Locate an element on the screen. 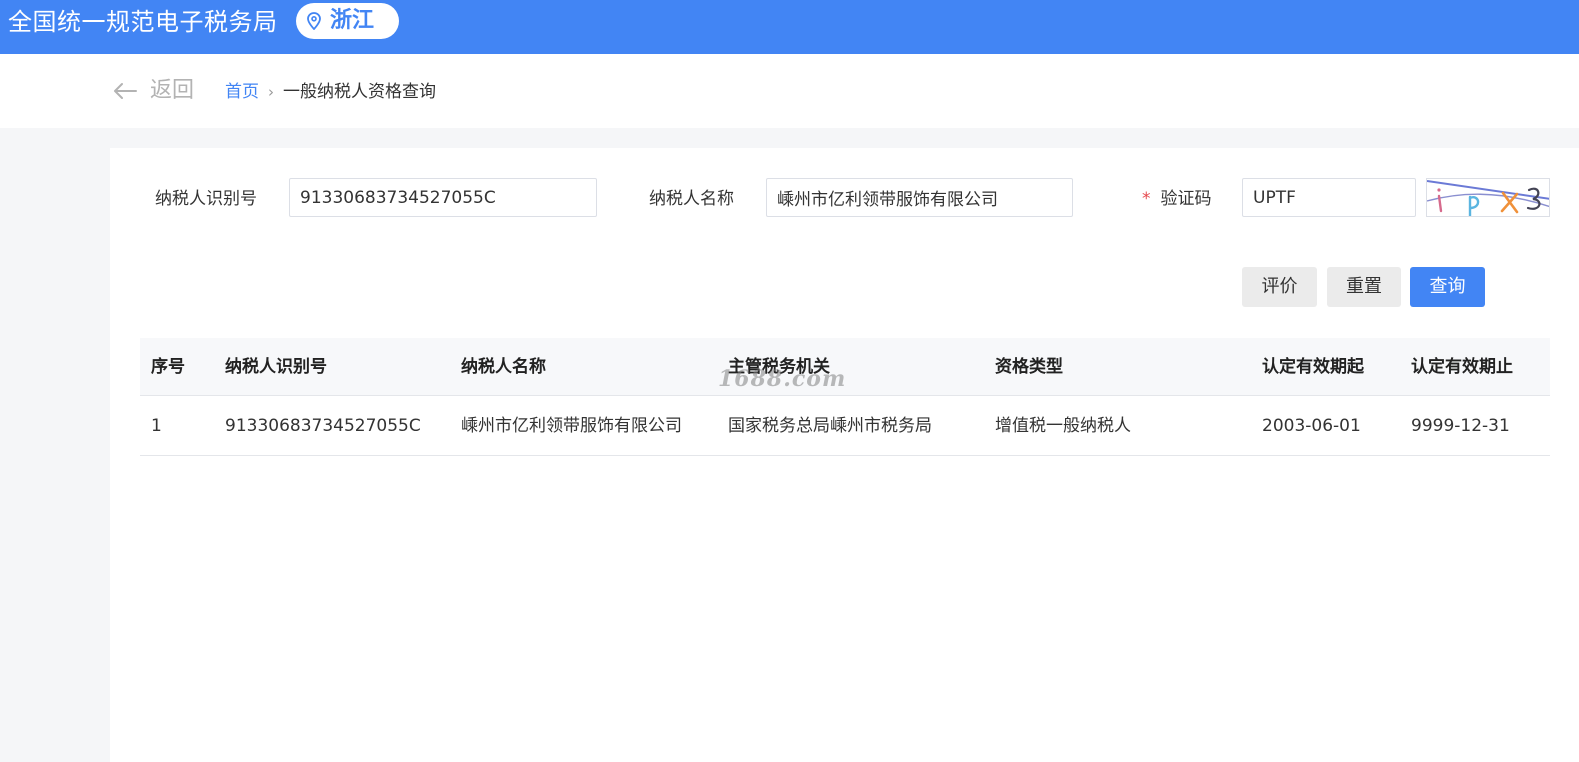 This screenshot has height=762, width=1579. row-valid-from: 2003-06-01 is located at coordinates (1311, 426).